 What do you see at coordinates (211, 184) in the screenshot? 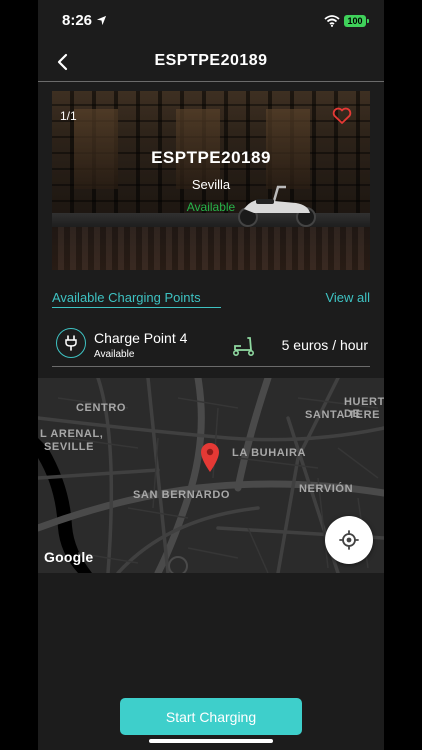
I see `station-city: Sevilla` at bounding box center [211, 184].